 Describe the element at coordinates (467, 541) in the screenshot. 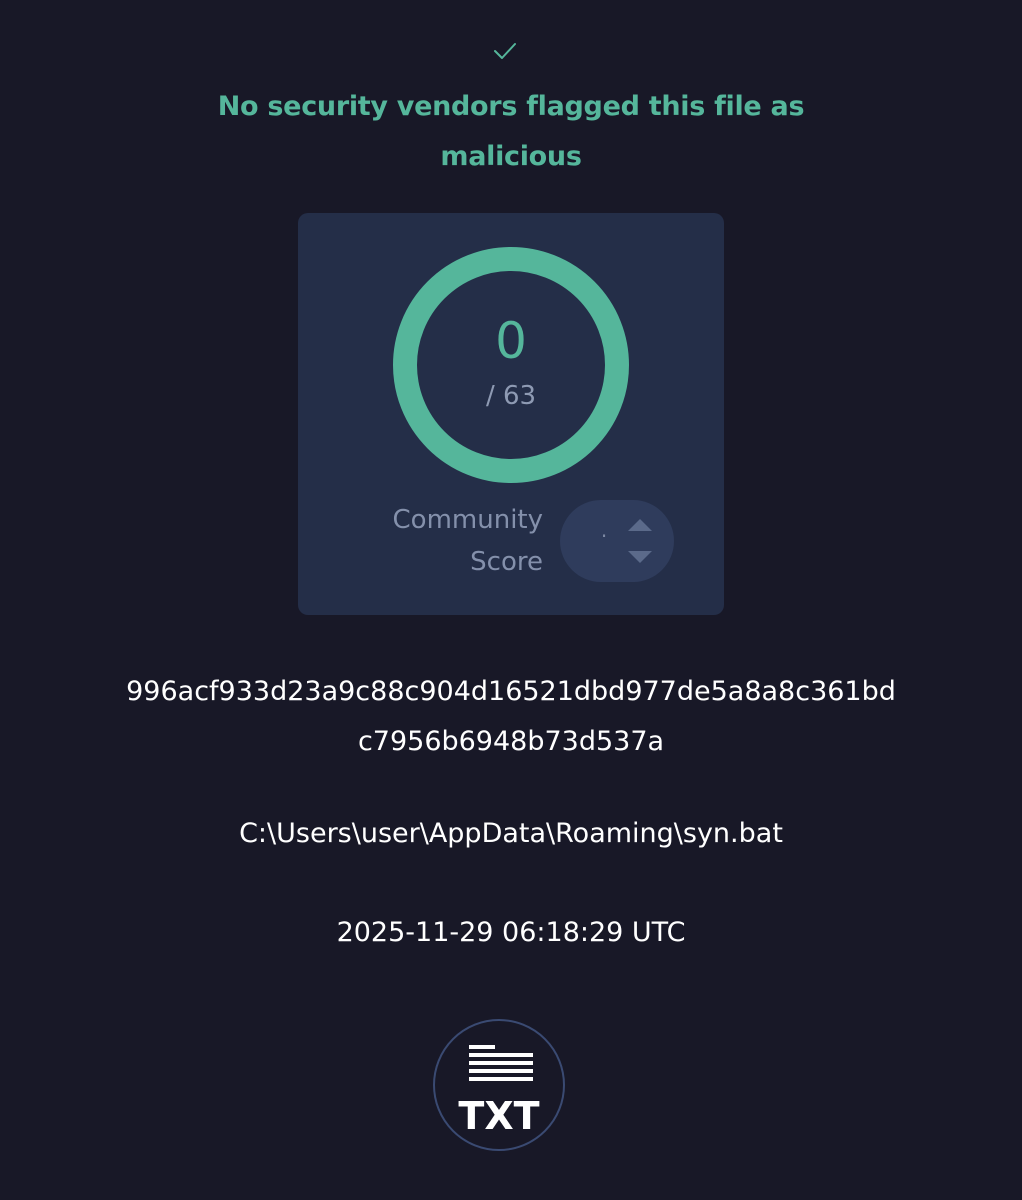

I see `community-score-label: Community Score` at that location.